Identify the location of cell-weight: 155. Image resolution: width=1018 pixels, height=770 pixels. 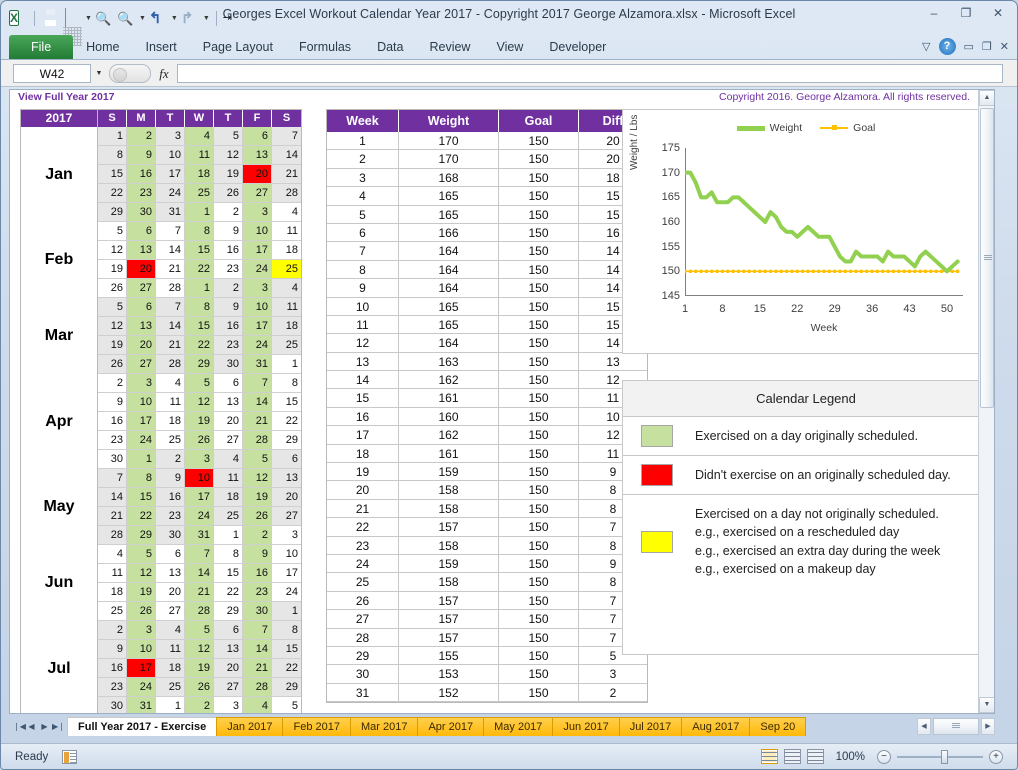
(449, 656).